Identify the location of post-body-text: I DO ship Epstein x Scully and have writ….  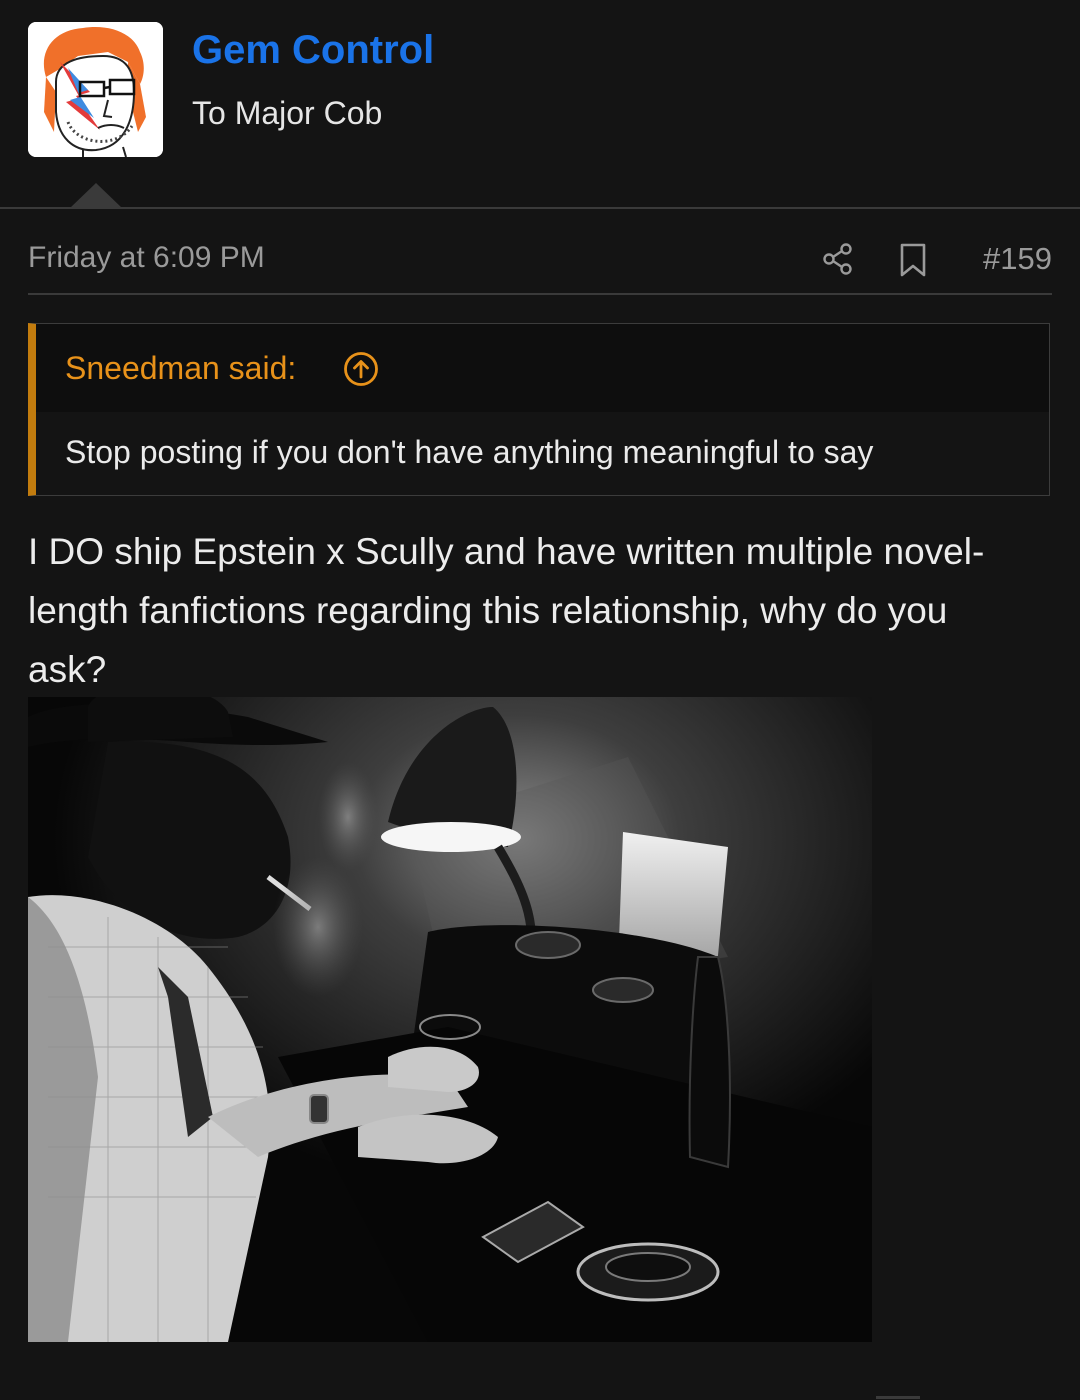
(506, 610).